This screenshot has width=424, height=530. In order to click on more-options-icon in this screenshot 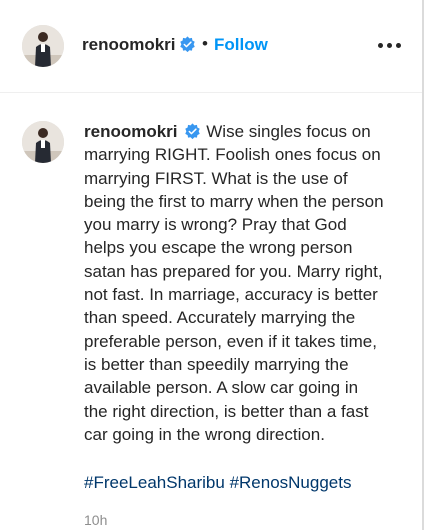, I will do `click(390, 45)`.